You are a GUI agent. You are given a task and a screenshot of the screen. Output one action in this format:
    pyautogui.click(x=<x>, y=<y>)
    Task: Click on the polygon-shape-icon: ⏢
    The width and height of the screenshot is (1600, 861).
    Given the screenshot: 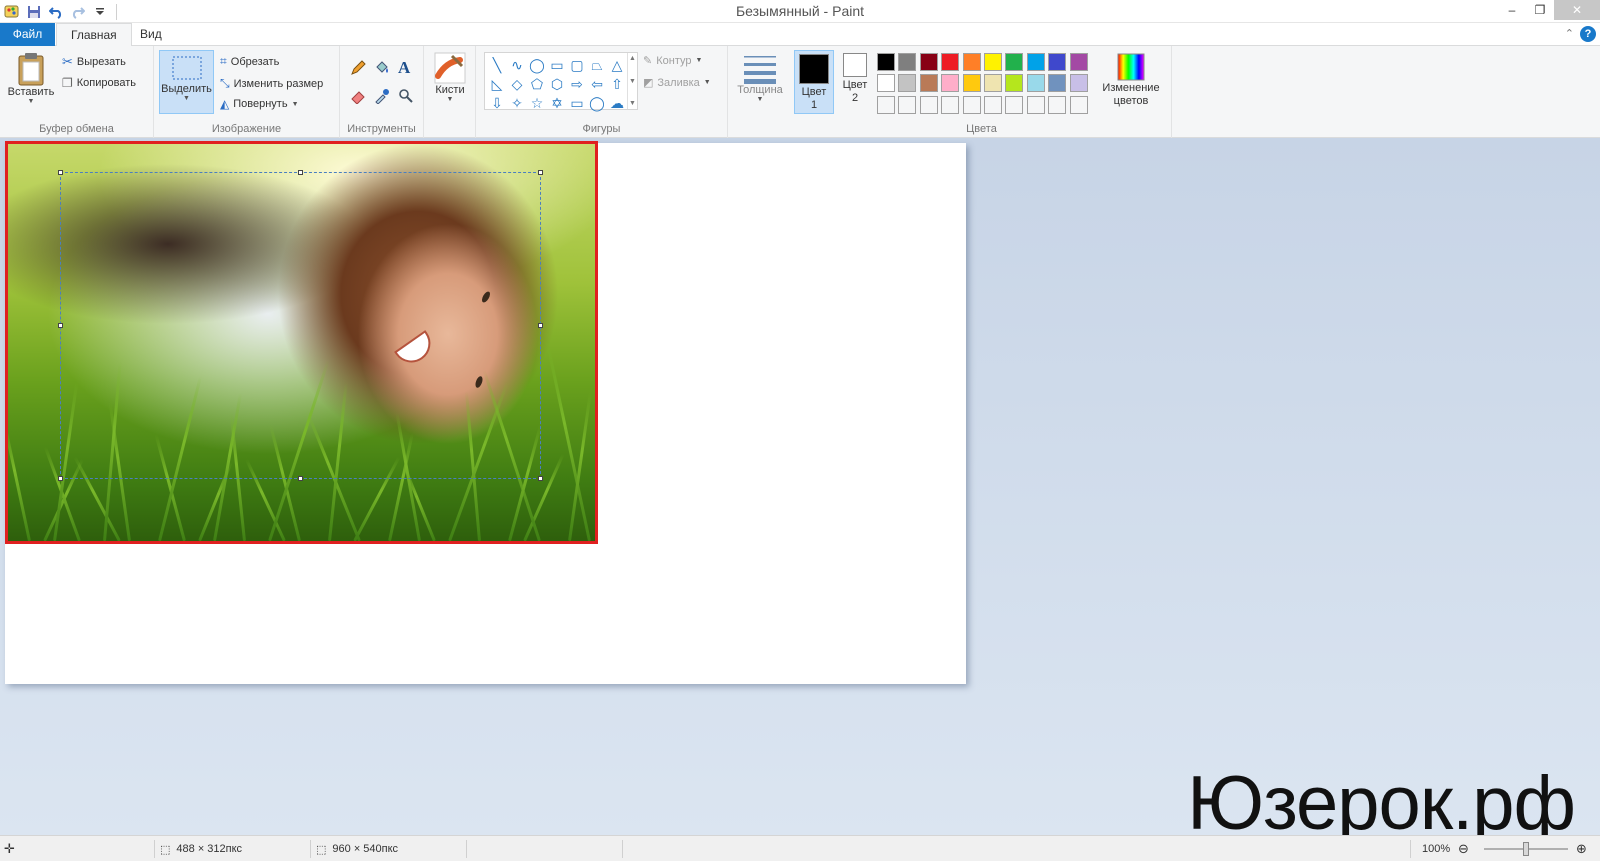 What is the action you would take?
    pyautogui.click(x=597, y=64)
    